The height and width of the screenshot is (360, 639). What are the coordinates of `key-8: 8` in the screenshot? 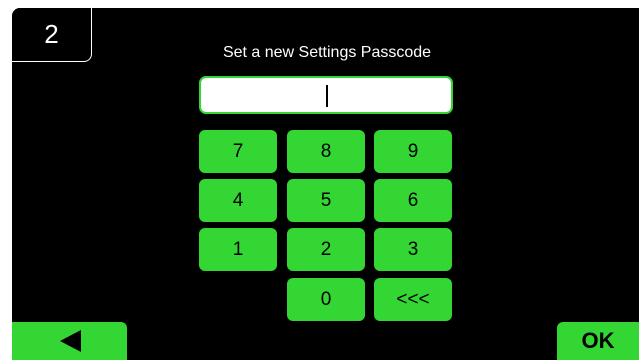 It's located at (326, 151).